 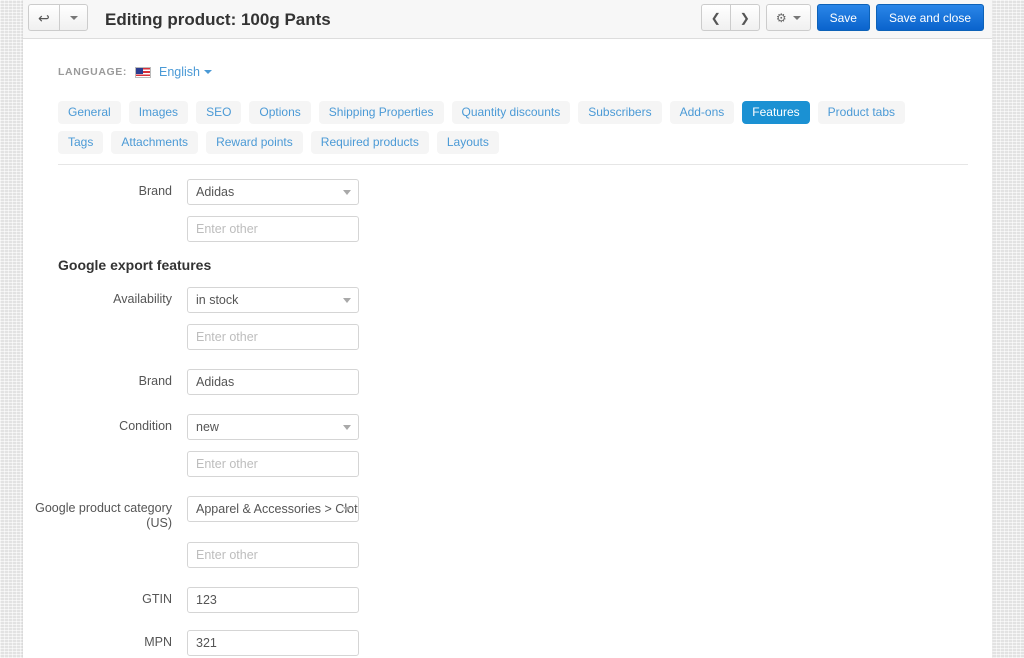 What do you see at coordinates (142, 299) in the screenshot?
I see `availability-label: Availability` at bounding box center [142, 299].